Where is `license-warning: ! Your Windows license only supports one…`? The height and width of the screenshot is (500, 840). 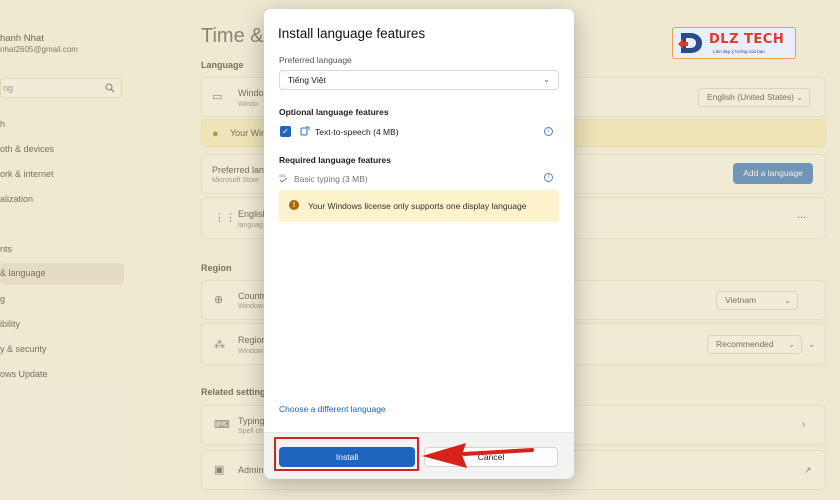 license-warning: ! Your Windows license only supports one… is located at coordinates (419, 206).